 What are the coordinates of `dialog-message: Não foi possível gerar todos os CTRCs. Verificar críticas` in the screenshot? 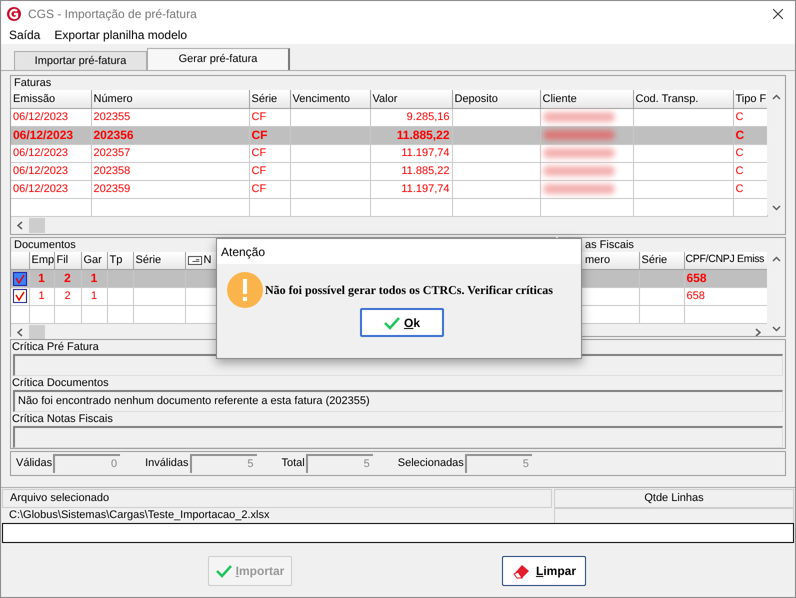 It's located at (409, 290).